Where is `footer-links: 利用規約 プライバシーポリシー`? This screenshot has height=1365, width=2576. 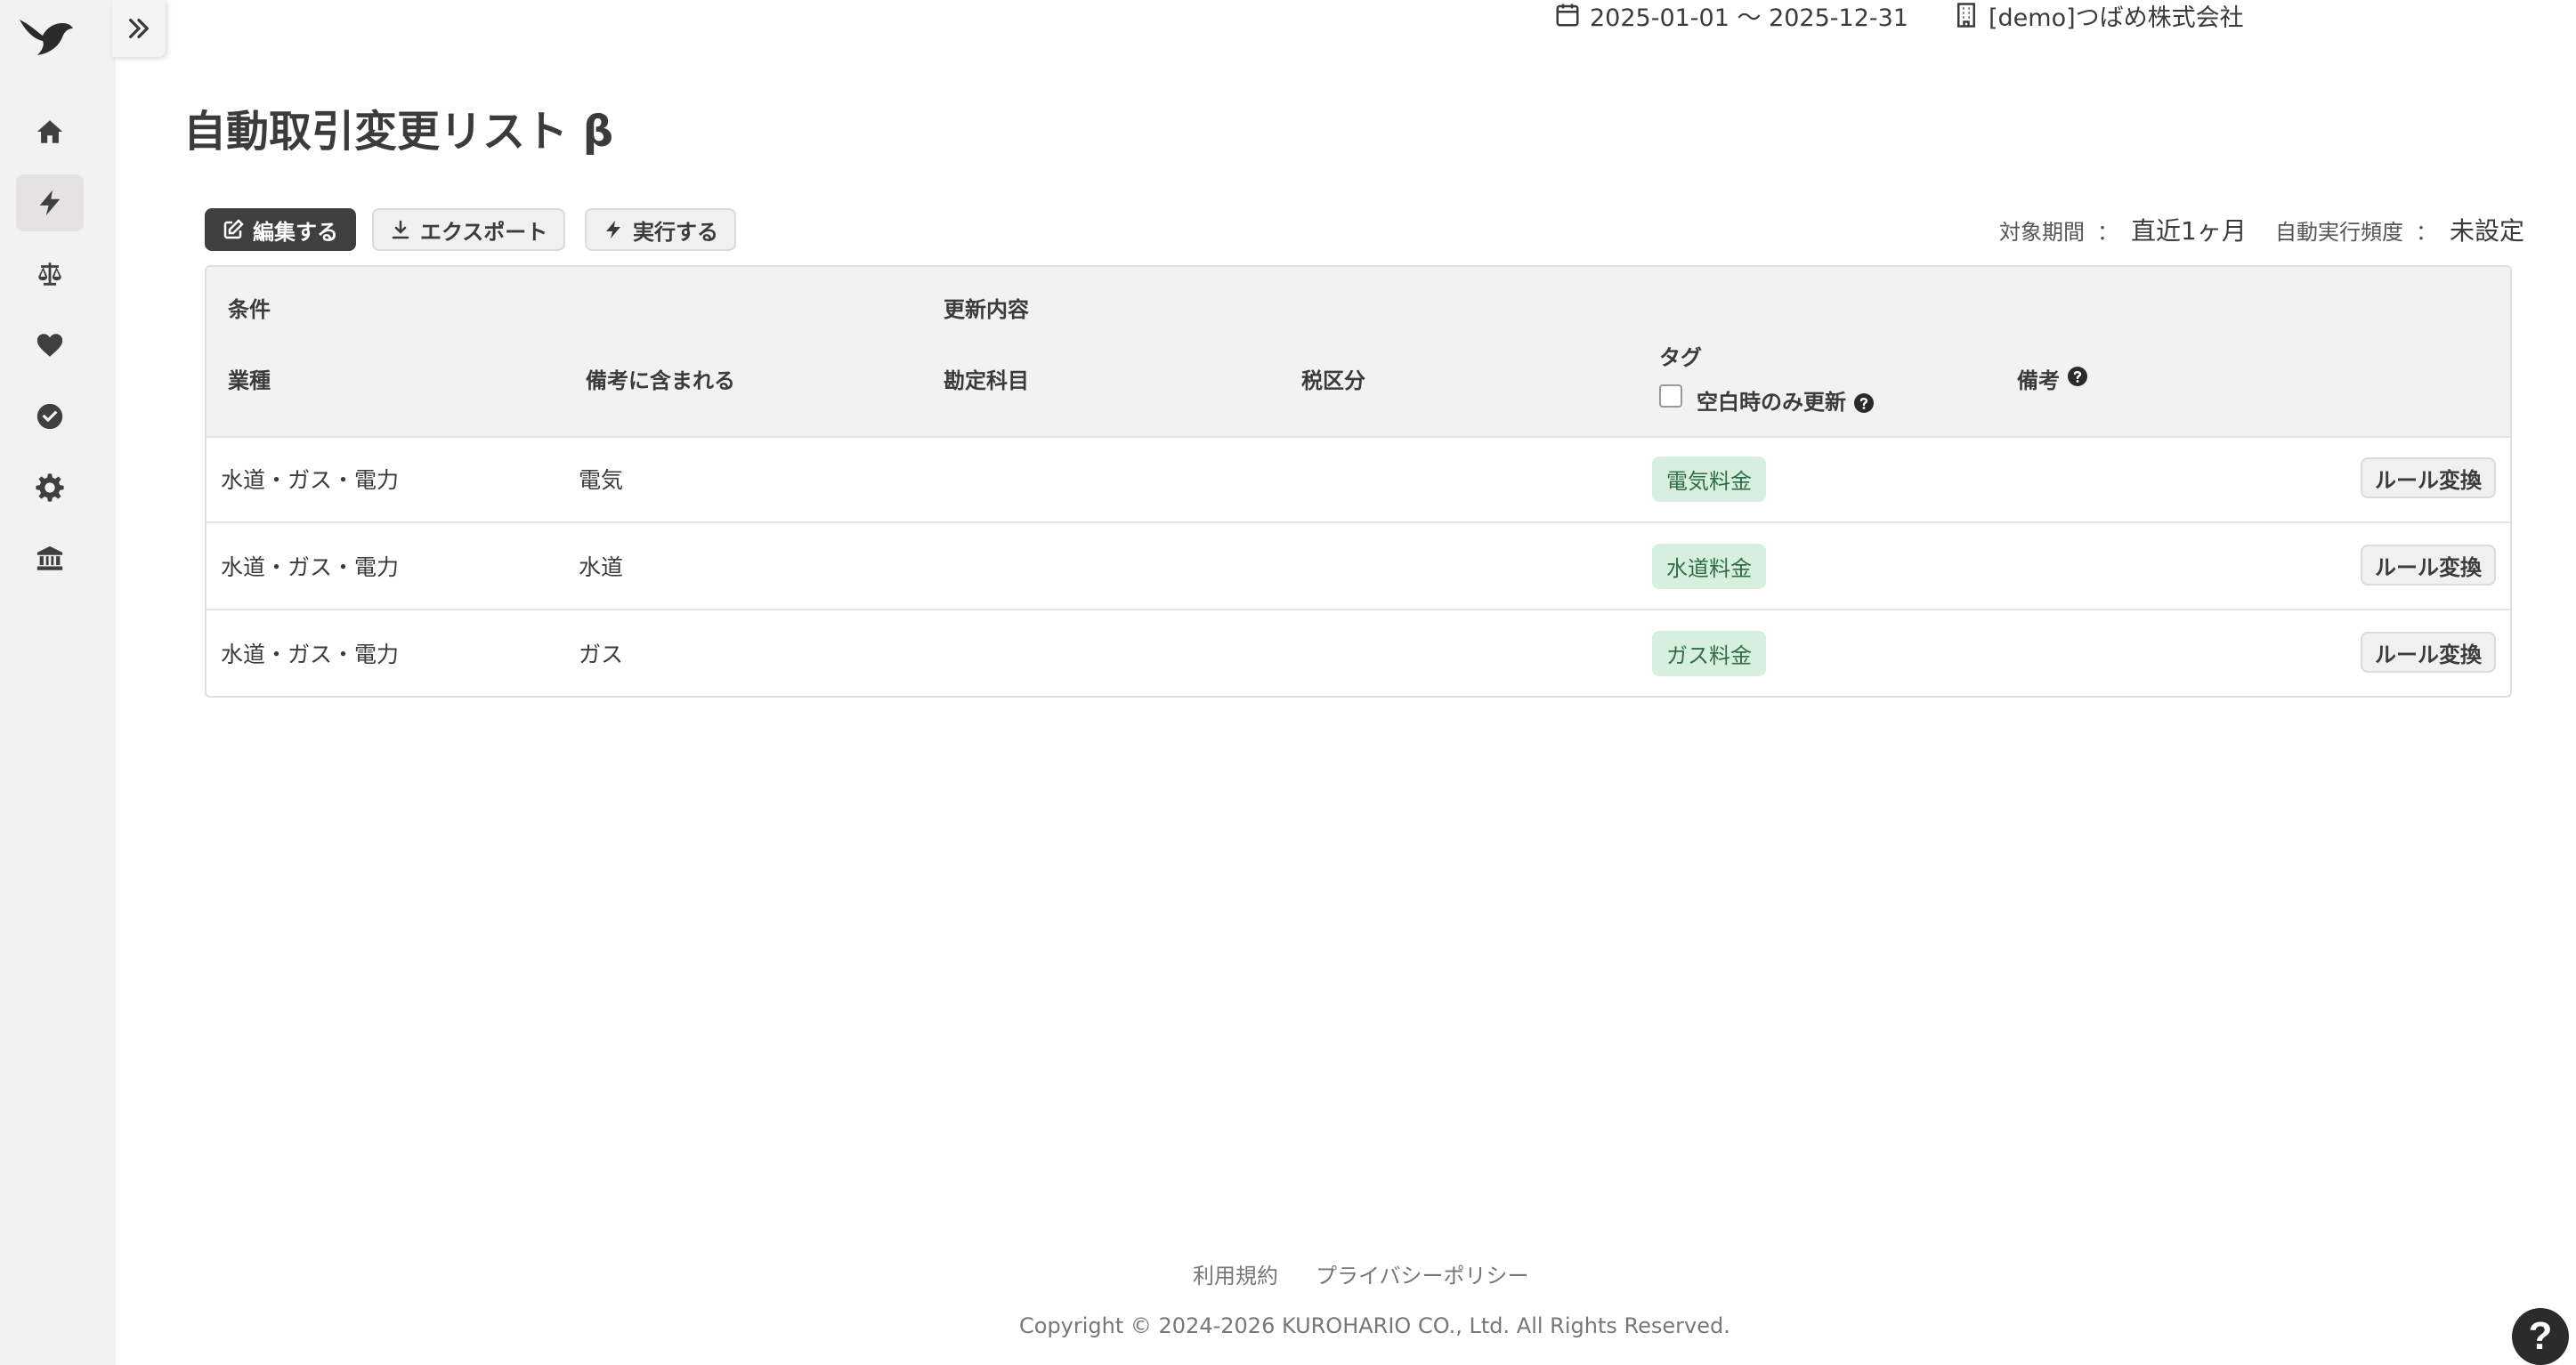
footer-links: 利用規約 プライバシーポリシー is located at coordinates (1361, 1273).